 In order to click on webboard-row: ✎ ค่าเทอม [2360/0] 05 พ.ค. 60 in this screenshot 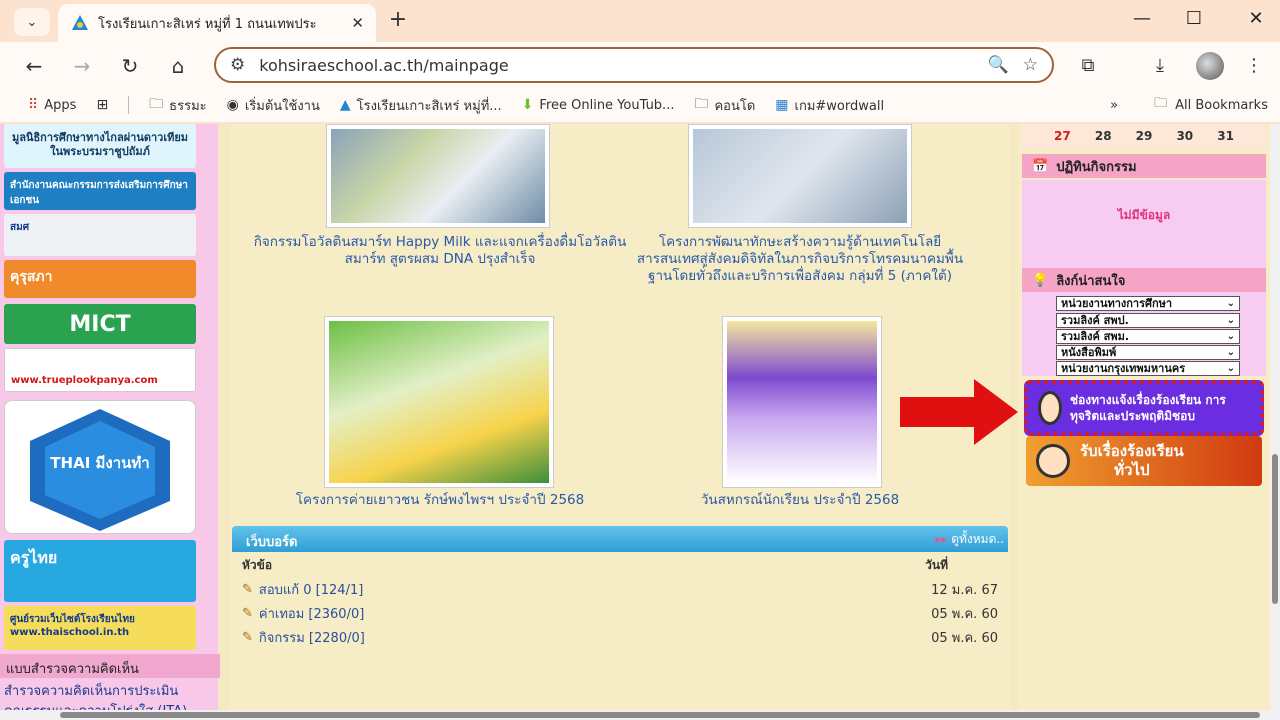, I will do `click(620, 613)`.